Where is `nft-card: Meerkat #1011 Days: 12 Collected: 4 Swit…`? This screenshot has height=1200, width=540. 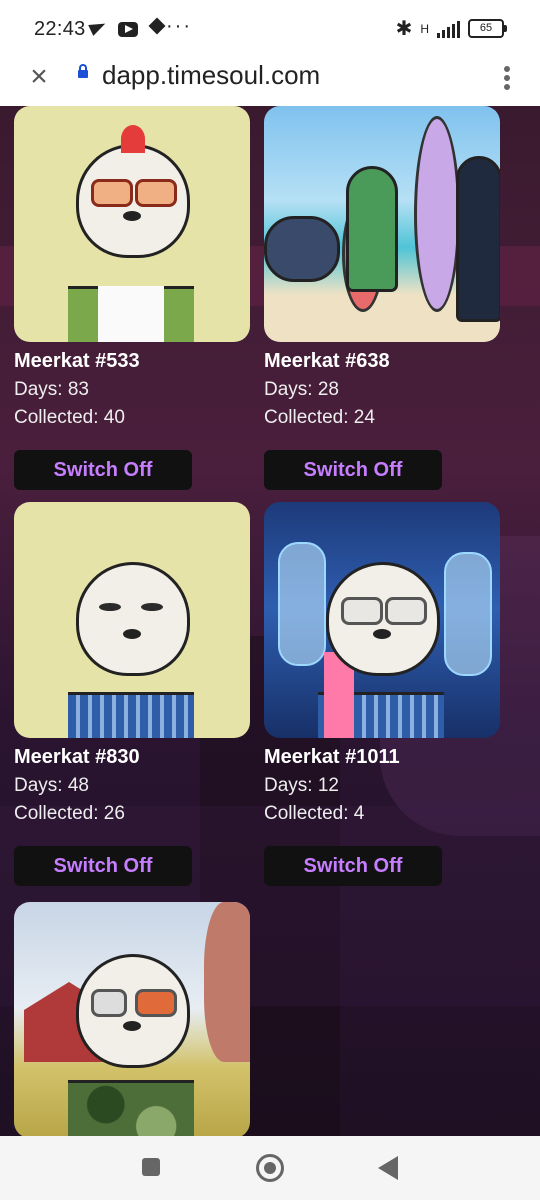
nft-card: Meerkat #1011 Days: 12 Collected: 4 Swit… is located at coordinates (382, 694).